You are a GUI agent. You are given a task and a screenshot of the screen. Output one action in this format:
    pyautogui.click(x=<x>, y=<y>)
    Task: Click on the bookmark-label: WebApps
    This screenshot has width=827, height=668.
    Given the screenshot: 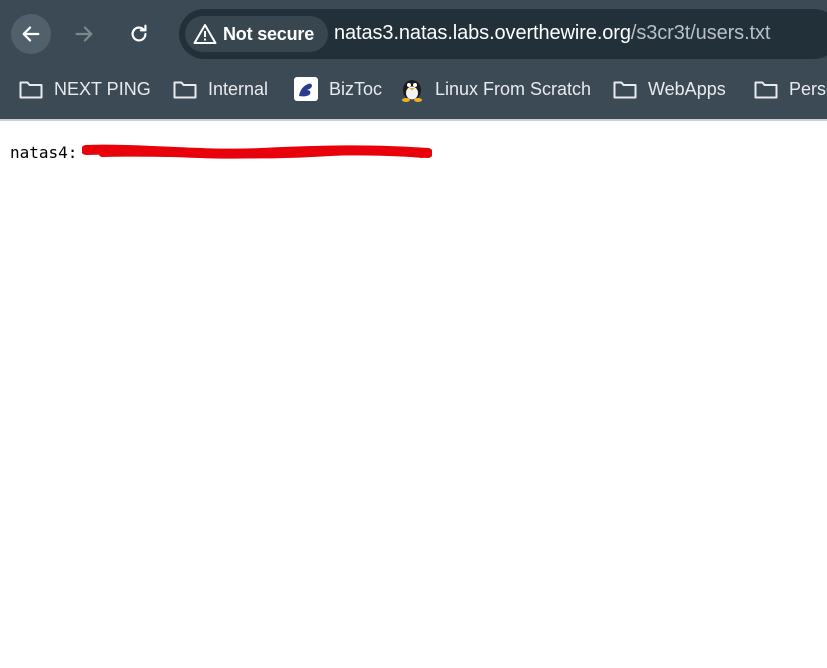 What is the action you would take?
    pyautogui.click(x=687, y=88)
    